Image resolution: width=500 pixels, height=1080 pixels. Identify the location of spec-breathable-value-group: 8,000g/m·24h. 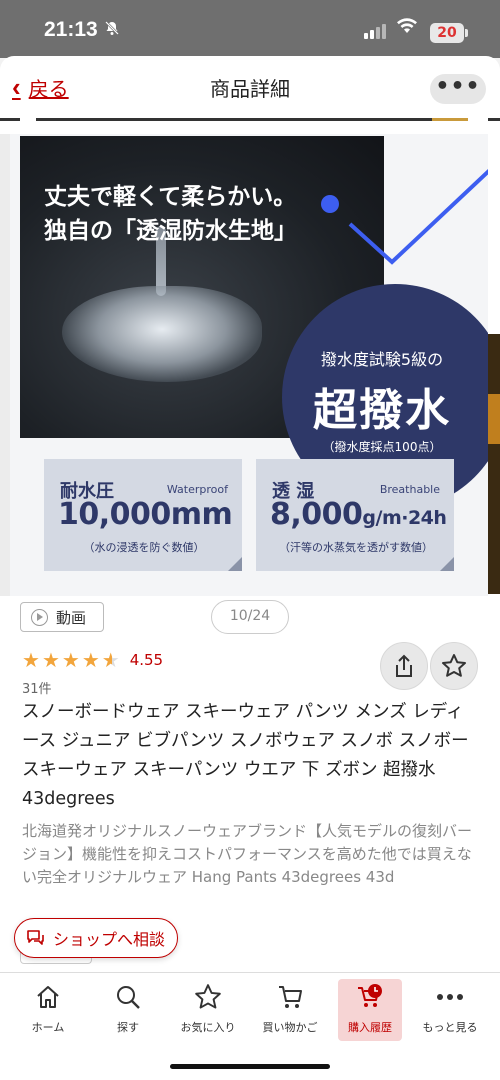
(358, 514).